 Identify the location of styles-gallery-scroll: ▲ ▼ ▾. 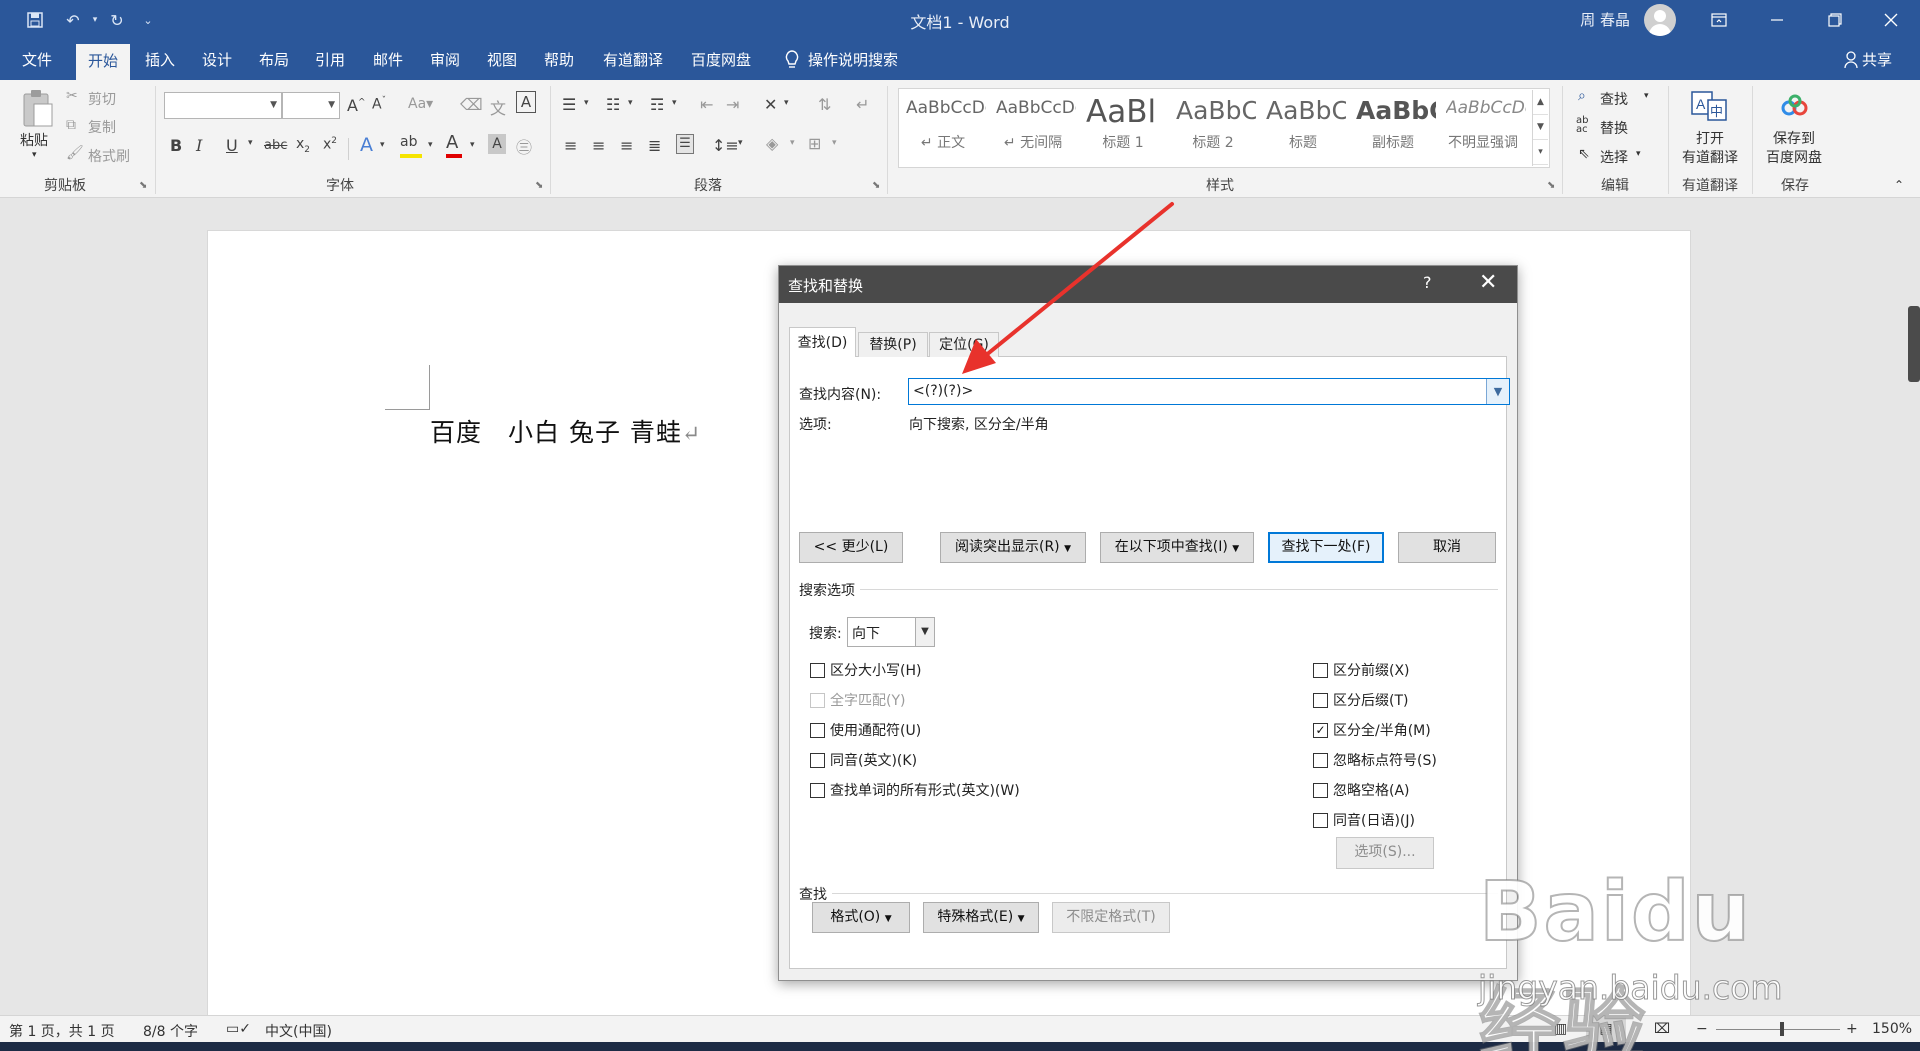
(1540, 128).